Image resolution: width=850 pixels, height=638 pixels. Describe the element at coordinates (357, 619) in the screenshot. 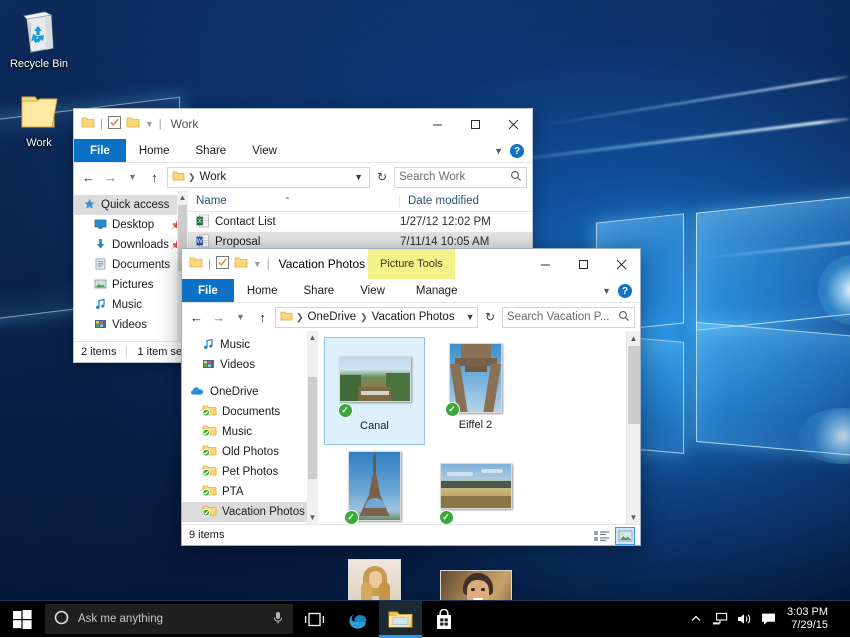

I see `edge-browser-button` at that location.